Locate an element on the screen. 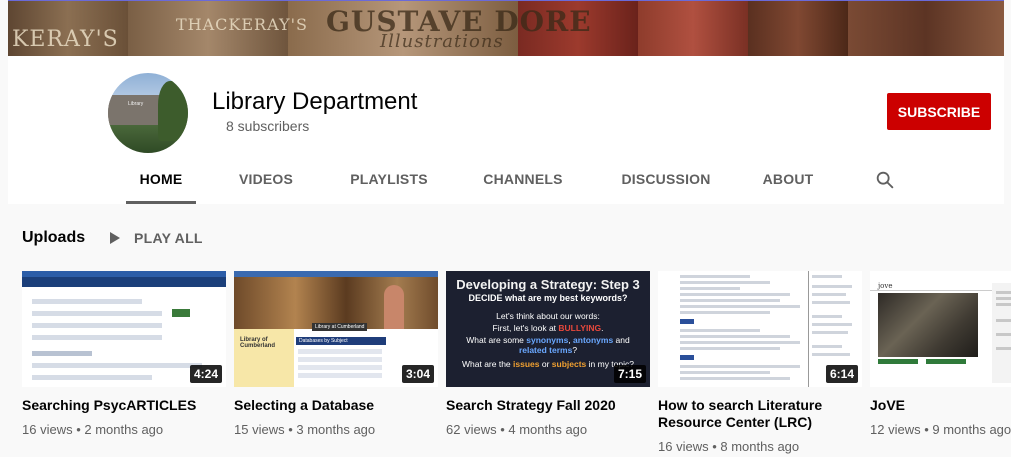  avatar-tree is located at coordinates (173, 111).